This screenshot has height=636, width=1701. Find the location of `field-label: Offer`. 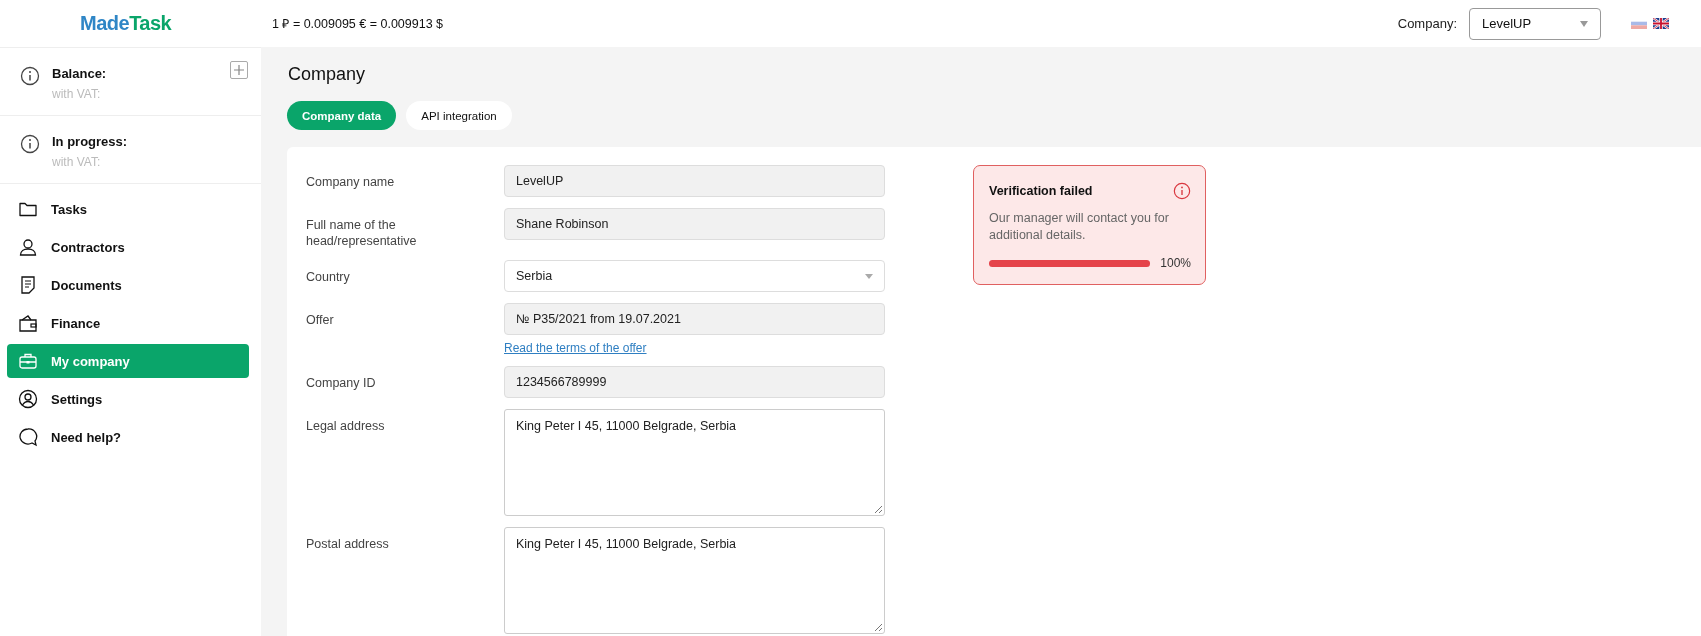

field-label: Offer is located at coordinates (320, 320).